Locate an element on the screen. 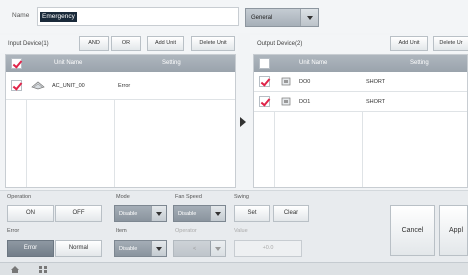 The image size is (468, 275). table-row: AC_UNIT_00 Error is located at coordinates (120, 86).